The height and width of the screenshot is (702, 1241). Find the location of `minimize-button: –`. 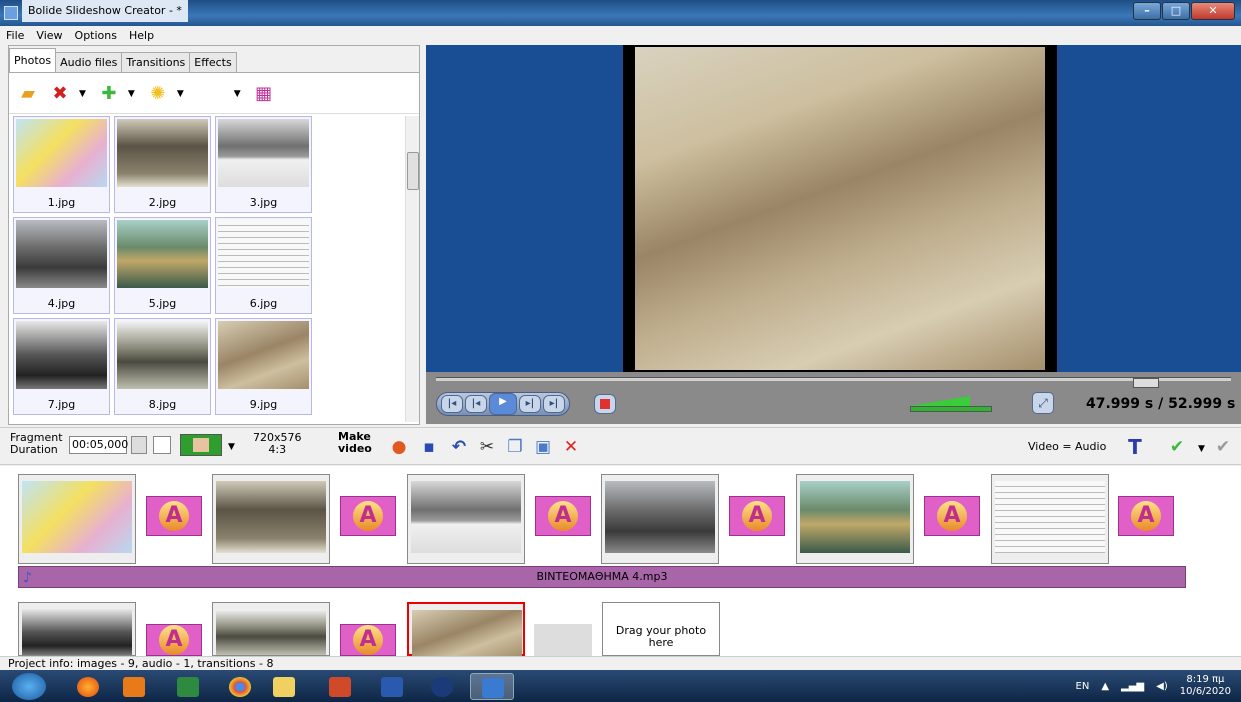

minimize-button: – is located at coordinates (1147, 11).